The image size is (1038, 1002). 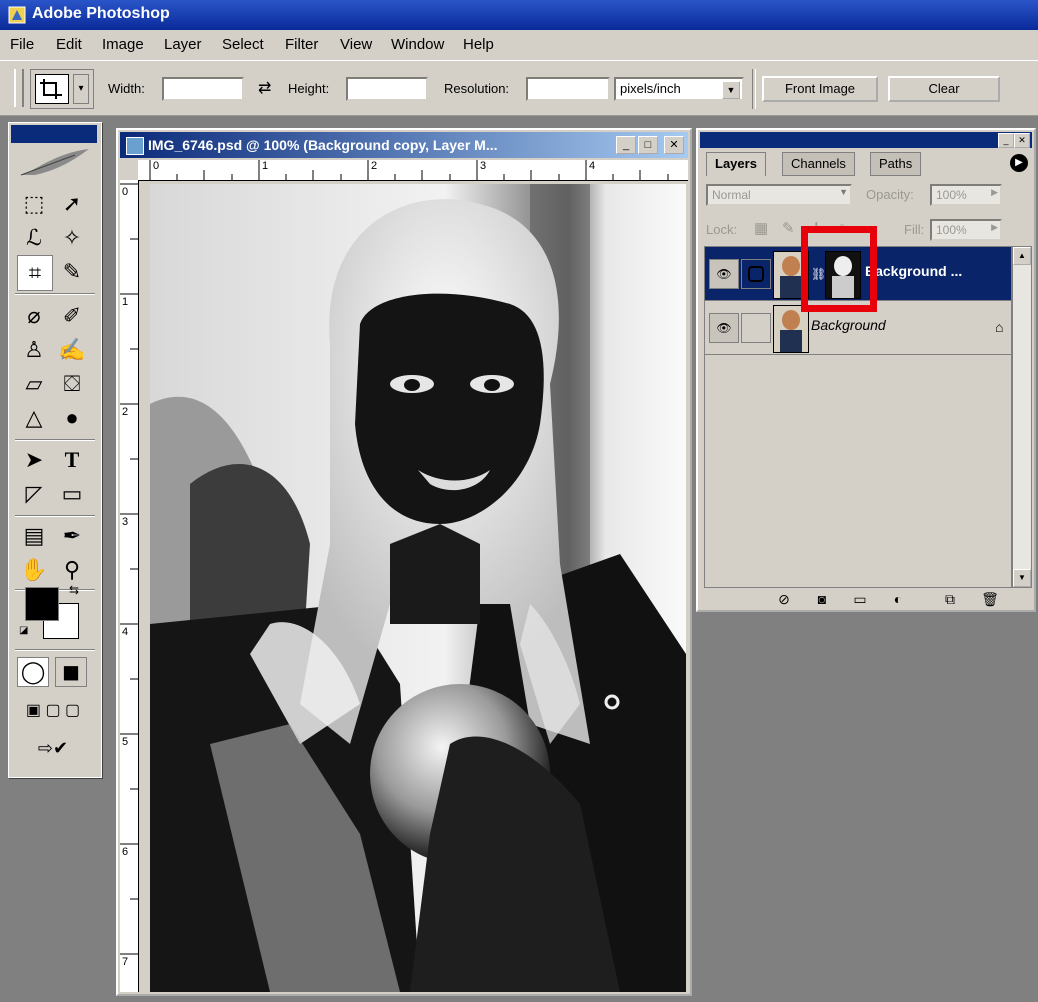 I want to click on lock-transparency-icon: ▦, so click(x=761, y=228).